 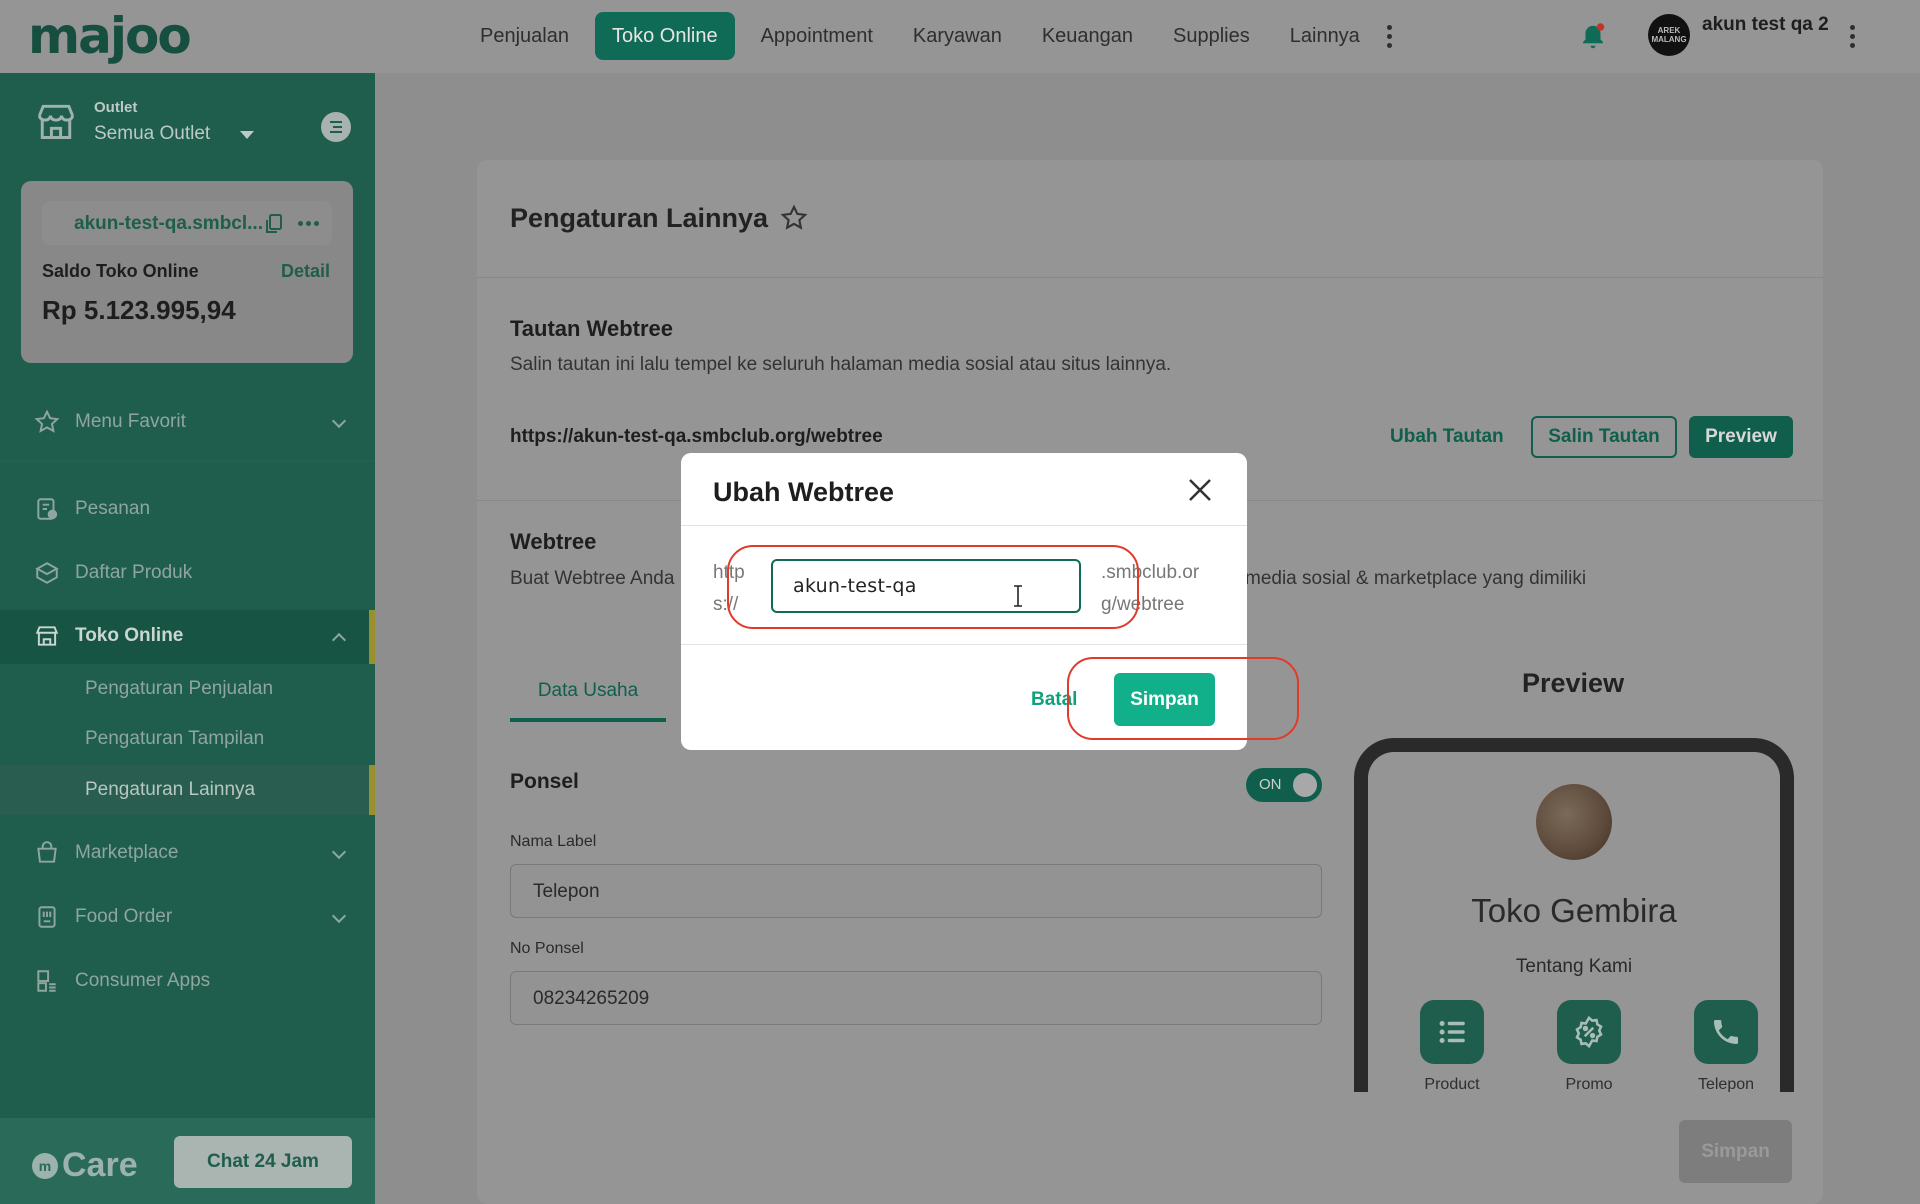 What do you see at coordinates (696, 436) in the screenshot?
I see `webtree-url: https://akun-test-qa.smbclub.org/webtree` at bounding box center [696, 436].